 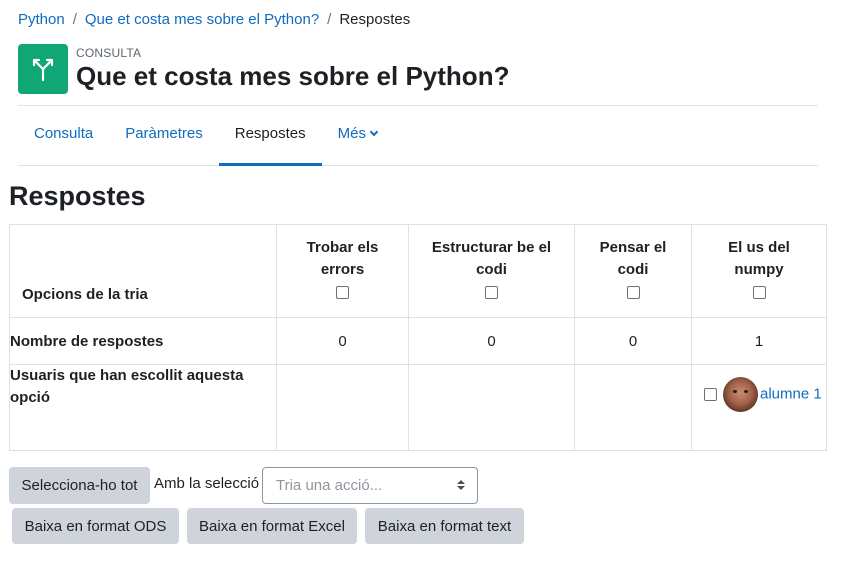 What do you see at coordinates (374, 132) in the screenshot?
I see `chevron-down-icon` at bounding box center [374, 132].